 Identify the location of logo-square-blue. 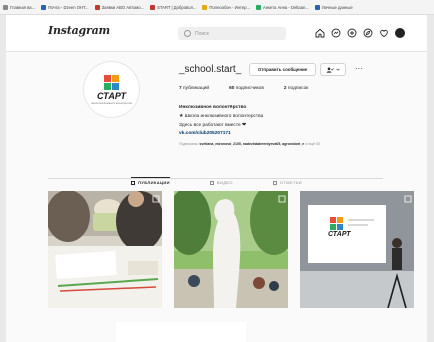
(115, 86).